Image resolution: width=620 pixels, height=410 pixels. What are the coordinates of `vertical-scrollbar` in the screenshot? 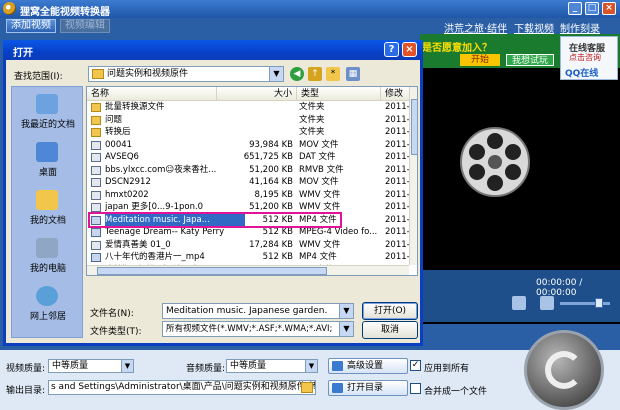 It's located at (413, 176).